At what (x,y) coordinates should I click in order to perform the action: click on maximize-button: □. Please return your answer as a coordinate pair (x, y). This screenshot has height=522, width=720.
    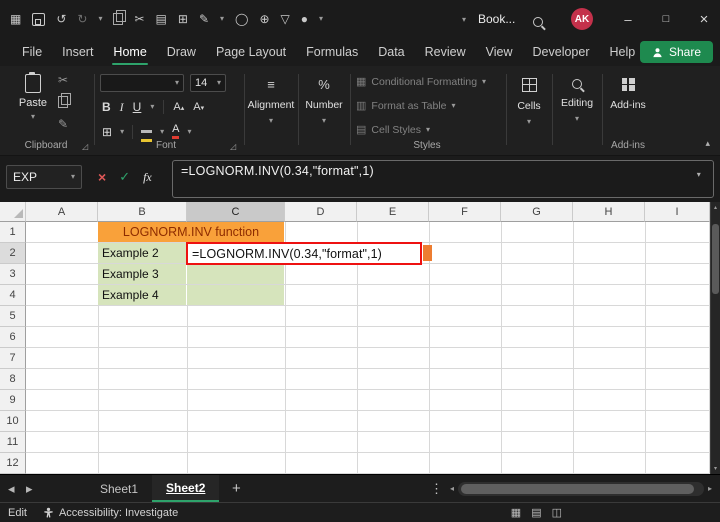
    Looking at the image, I should click on (666, 19).